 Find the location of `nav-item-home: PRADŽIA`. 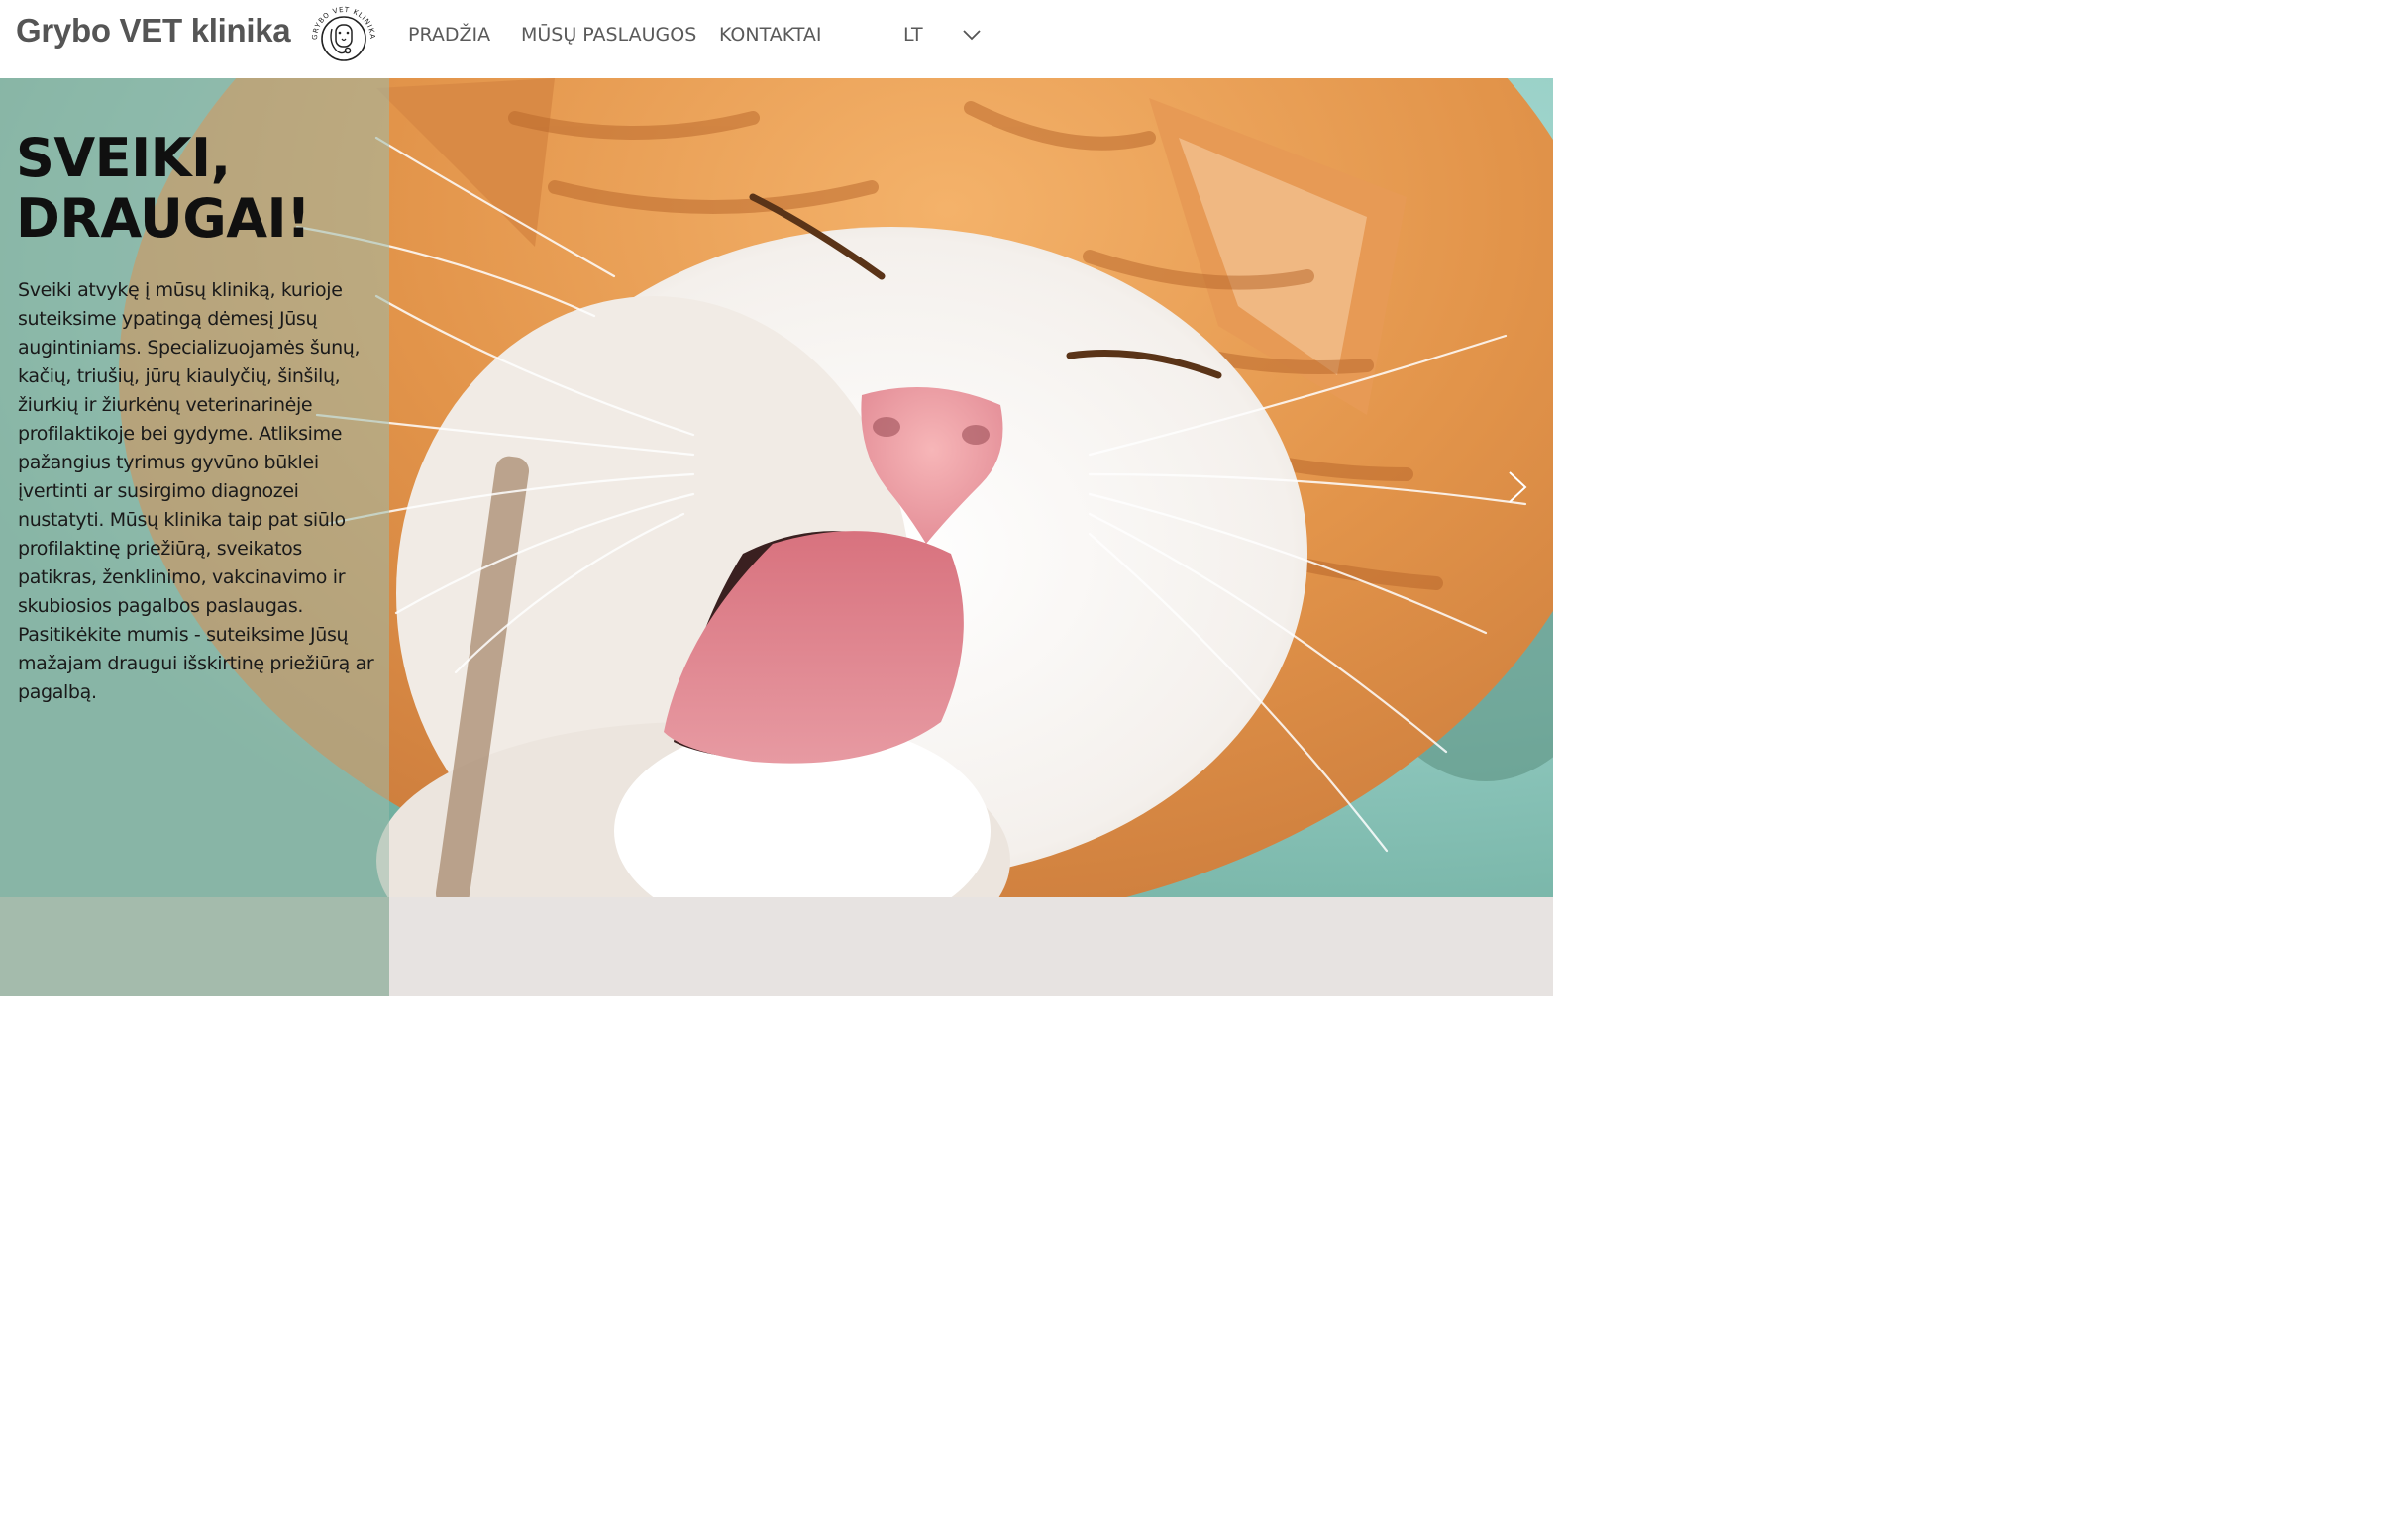

nav-item-home: PRADŽIA is located at coordinates (449, 35).